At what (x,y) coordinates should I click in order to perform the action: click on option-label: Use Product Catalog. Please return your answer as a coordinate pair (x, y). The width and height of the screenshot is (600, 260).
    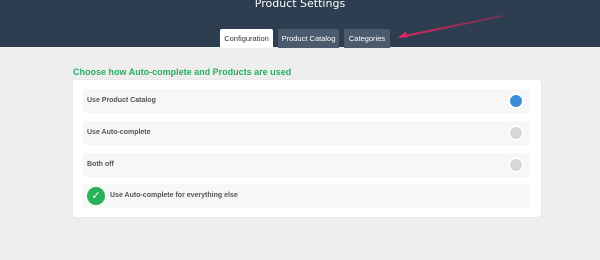
    Looking at the image, I should click on (121, 100).